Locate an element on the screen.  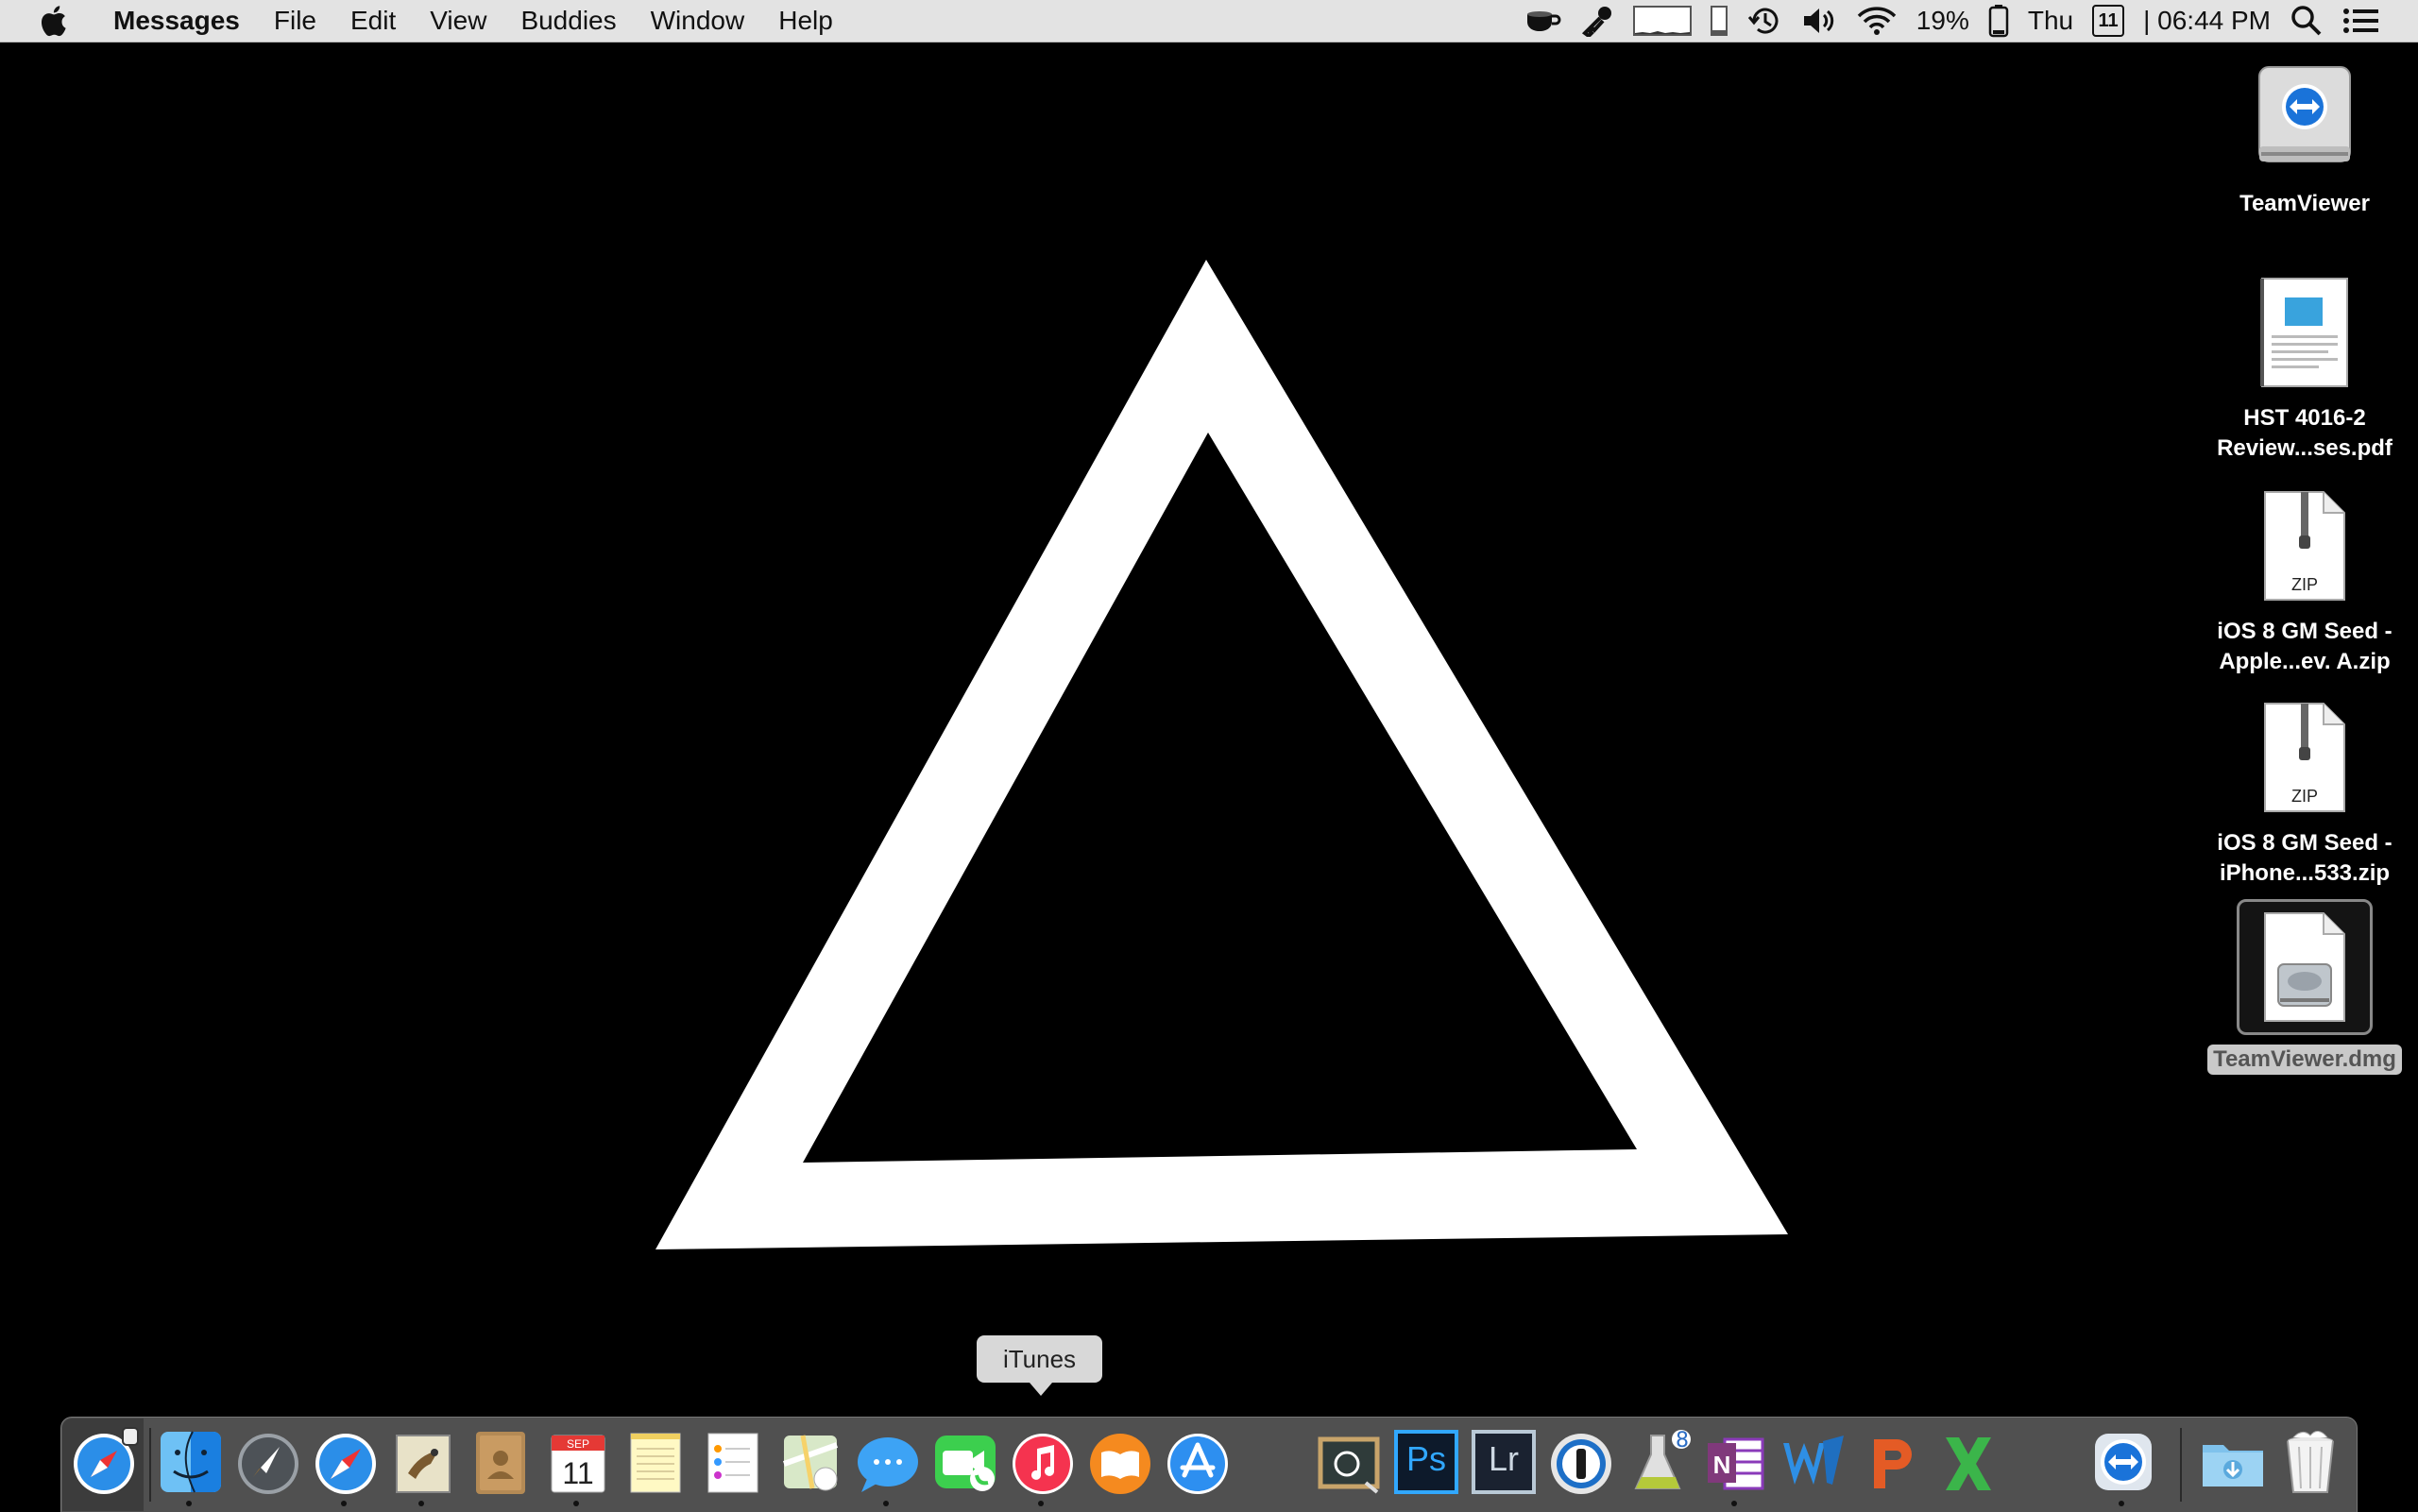
dock-messages-icon is located at coordinates (888, 1462).